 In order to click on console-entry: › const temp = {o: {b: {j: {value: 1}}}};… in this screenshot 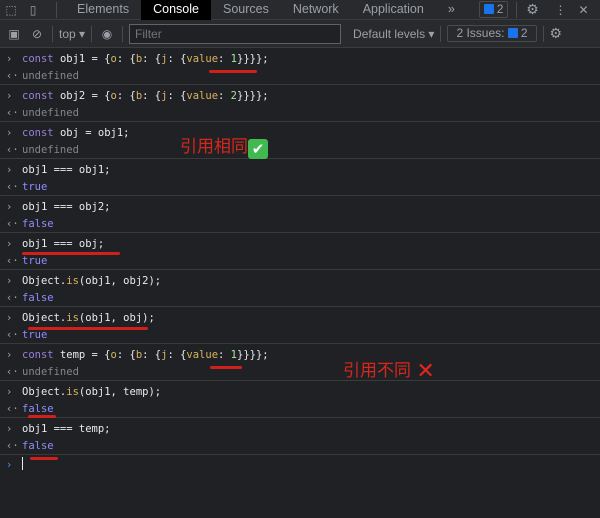, I will do `click(300, 362)`.